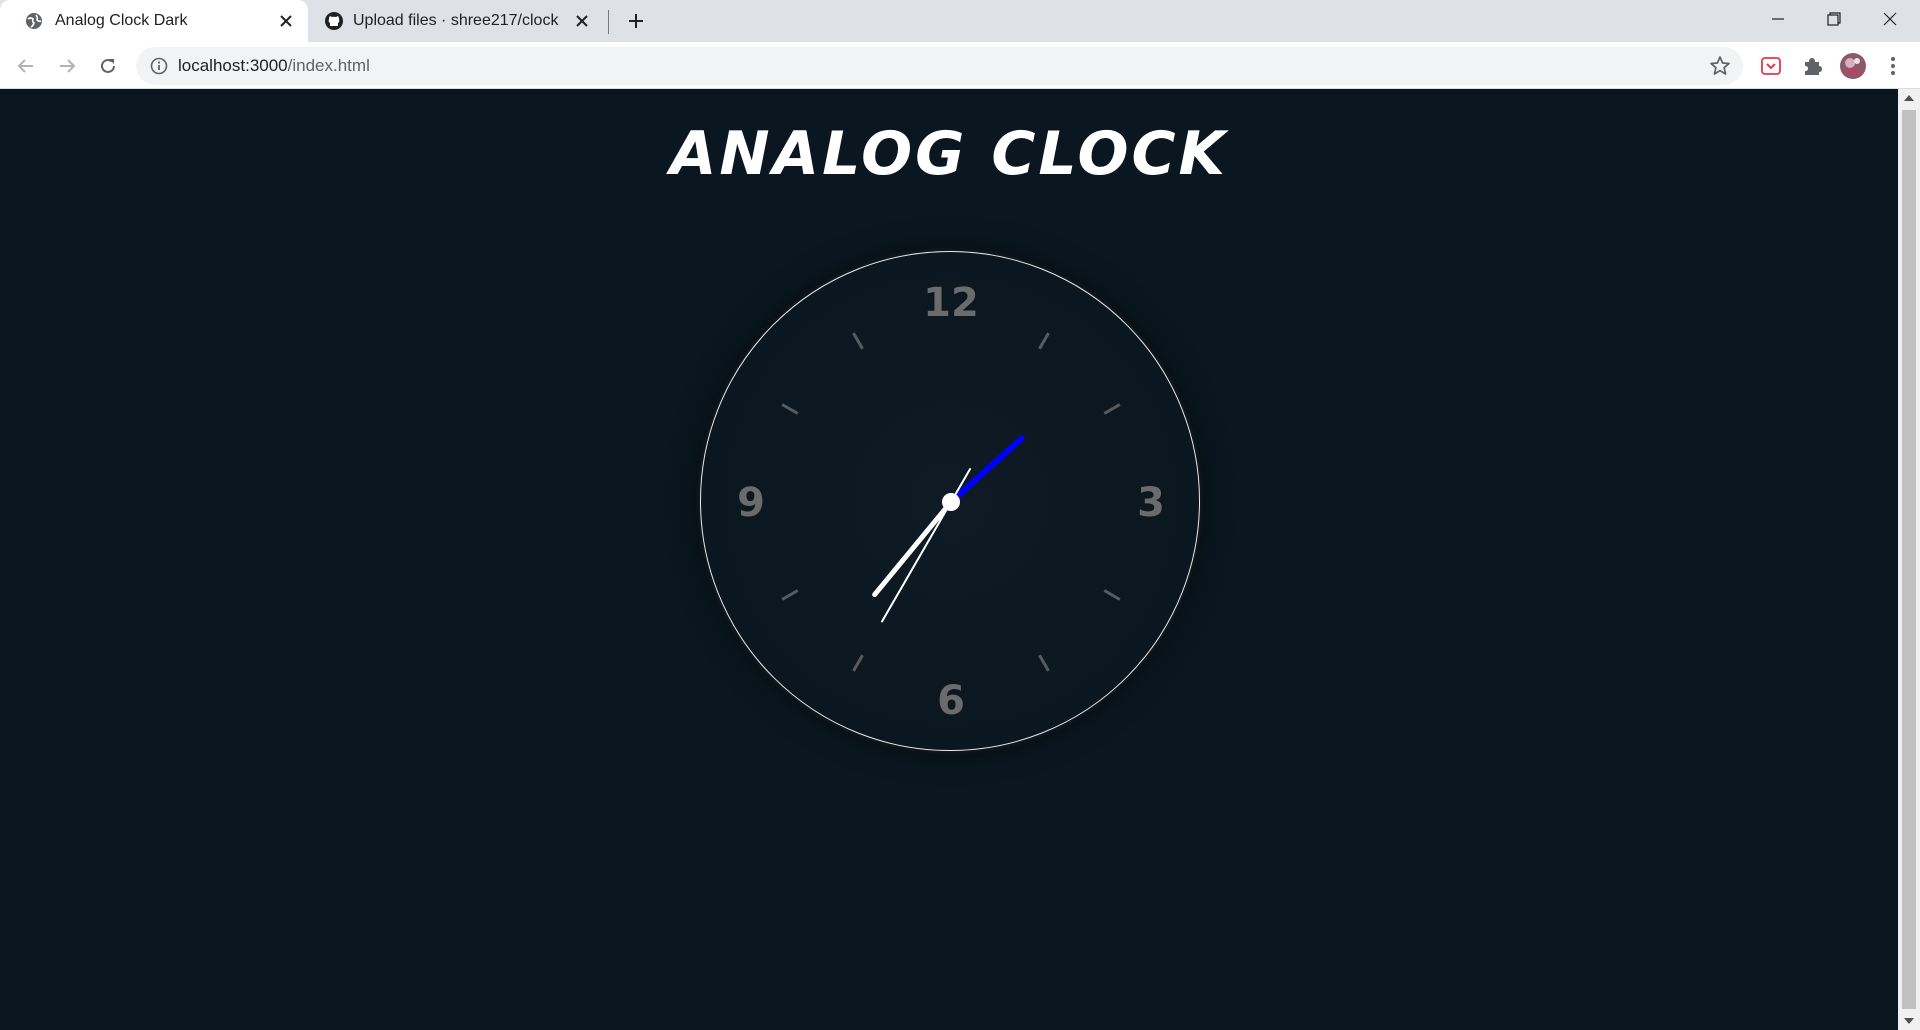 The height and width of the screenshot is (1030, 1920). I want to click on minimize-icon, so click(1778, 19).